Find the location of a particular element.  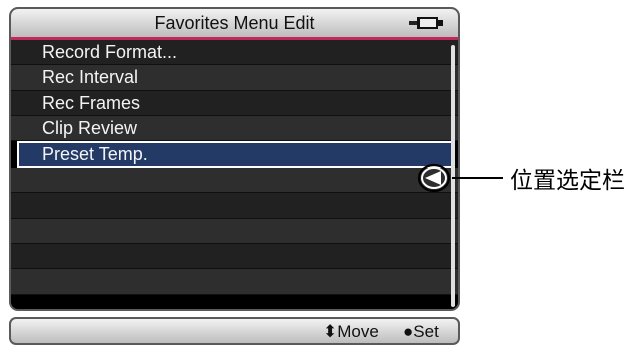

set-hint: ●Set is located at coordinates (421, 332).